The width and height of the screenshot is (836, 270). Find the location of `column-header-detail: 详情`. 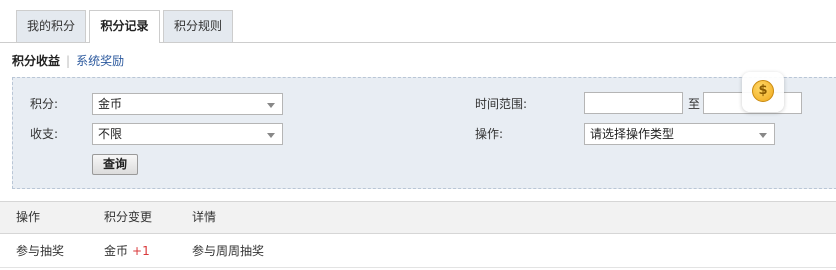

column-header-detail: 详情 is located at coordinates (204, 217).